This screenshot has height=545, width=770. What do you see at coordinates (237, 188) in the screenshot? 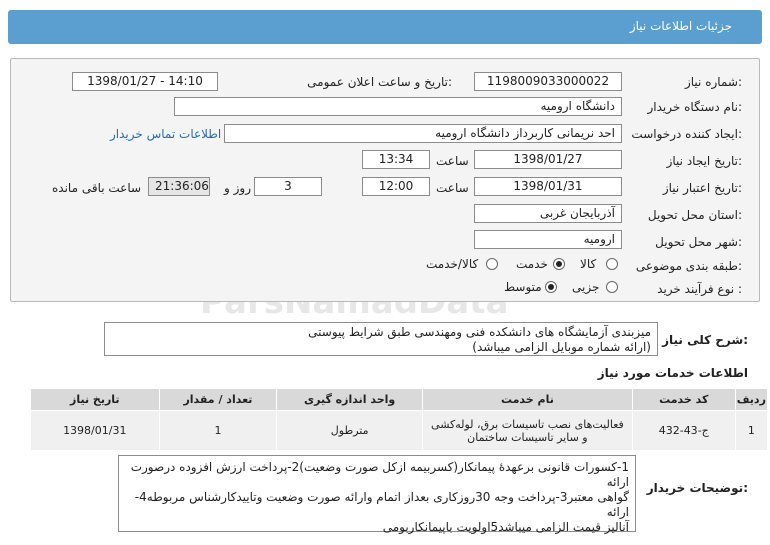
I see `days-label: روز و` at bounding box center [237, 188].